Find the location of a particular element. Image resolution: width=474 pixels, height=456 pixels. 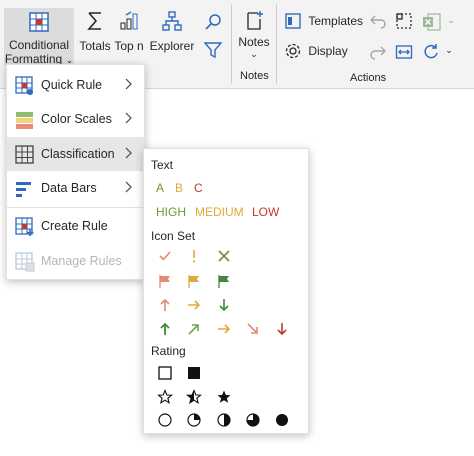

star-empty-icon is located at coordinates (165, 397).